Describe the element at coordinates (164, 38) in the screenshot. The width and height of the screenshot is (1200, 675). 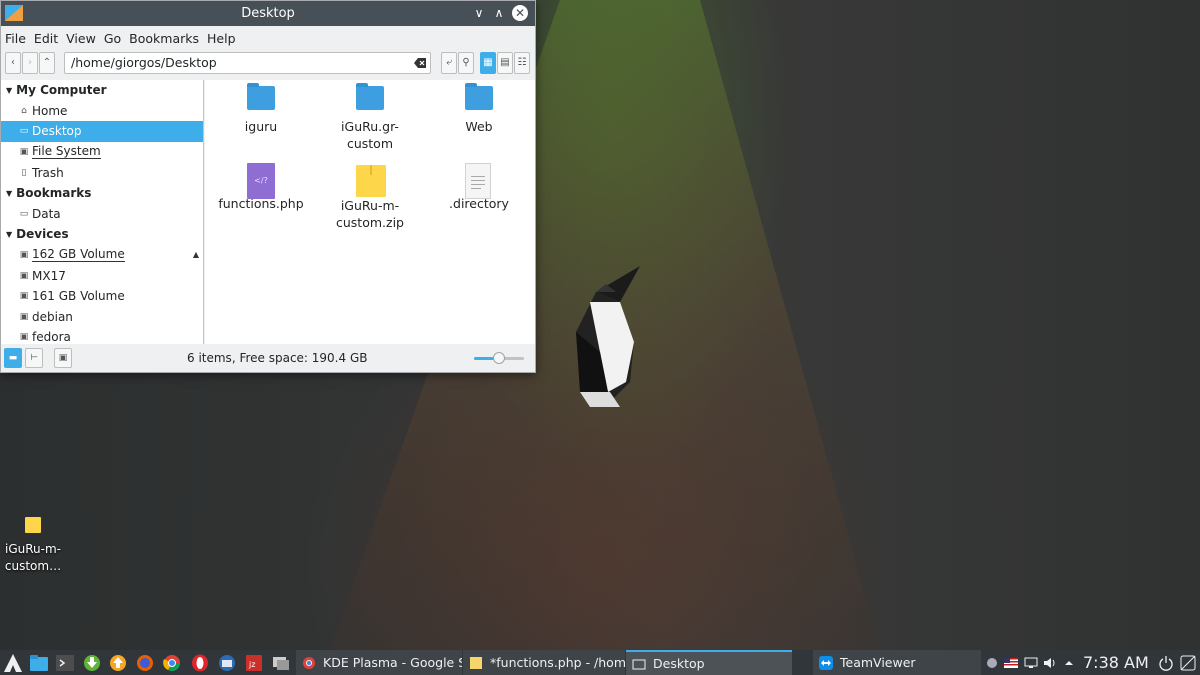
I see `menu-bookmarks: Bookmarks` at that location.